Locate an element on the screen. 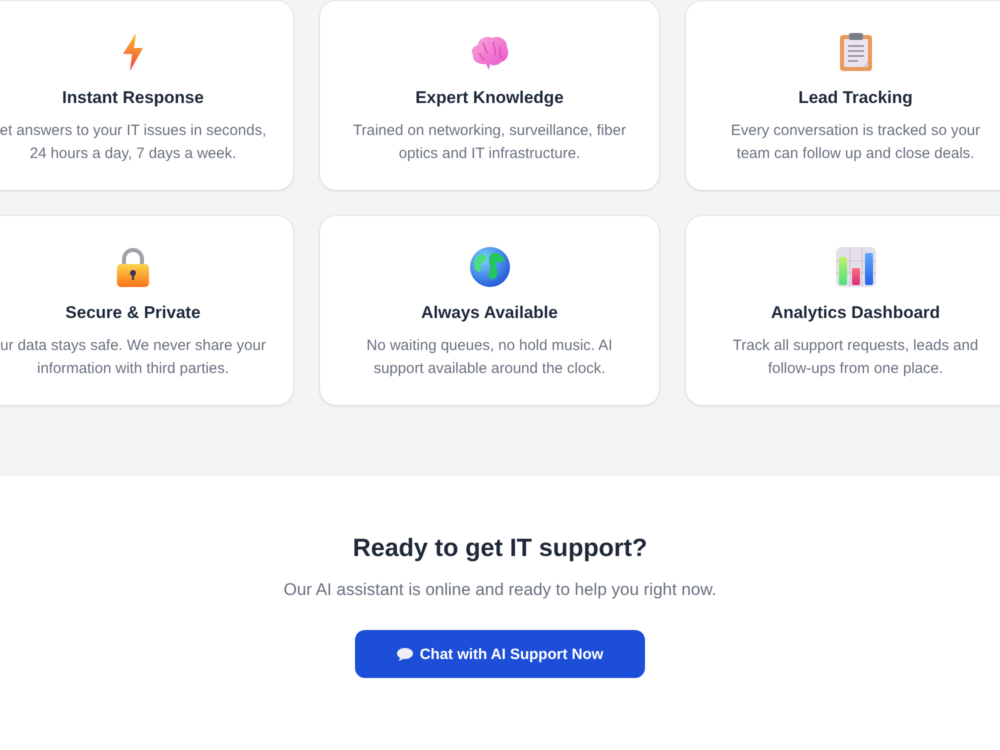 This screenshot has width=1000, height=750. feature-description: Every conversation is tracked so your team can follow up and close deals. is located at coordinates (855, 142).